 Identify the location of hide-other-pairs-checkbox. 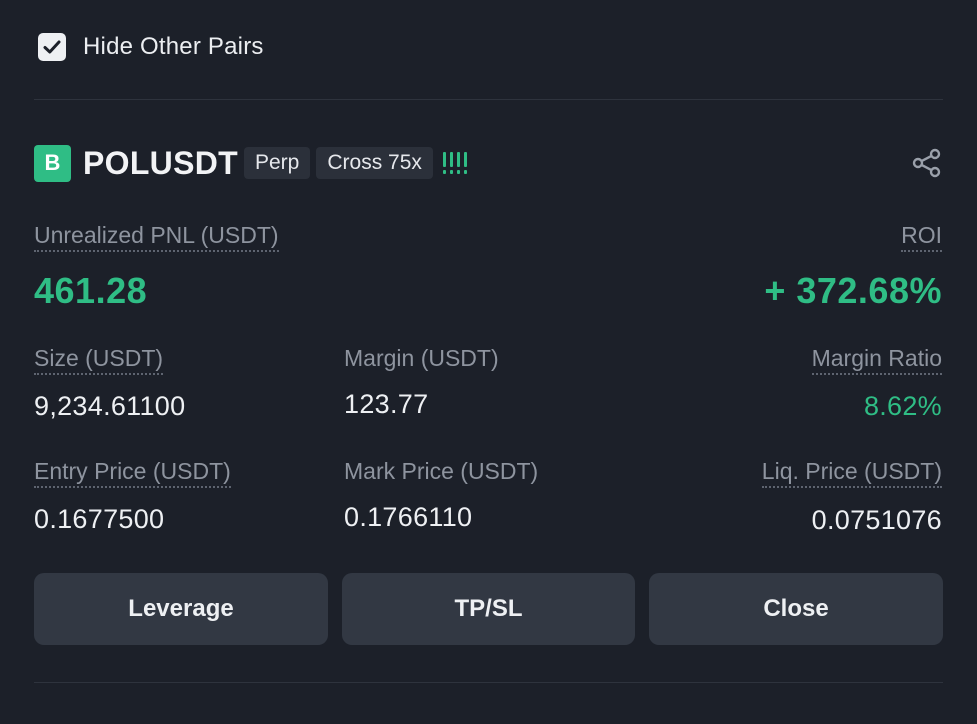
(52, 47).